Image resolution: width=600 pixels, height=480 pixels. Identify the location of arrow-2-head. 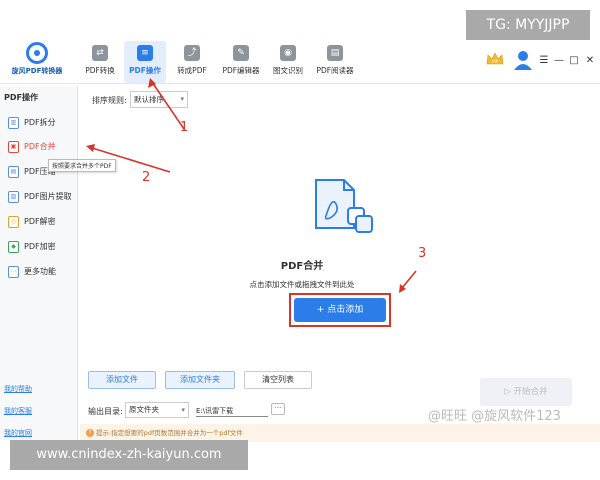
(90, 148).